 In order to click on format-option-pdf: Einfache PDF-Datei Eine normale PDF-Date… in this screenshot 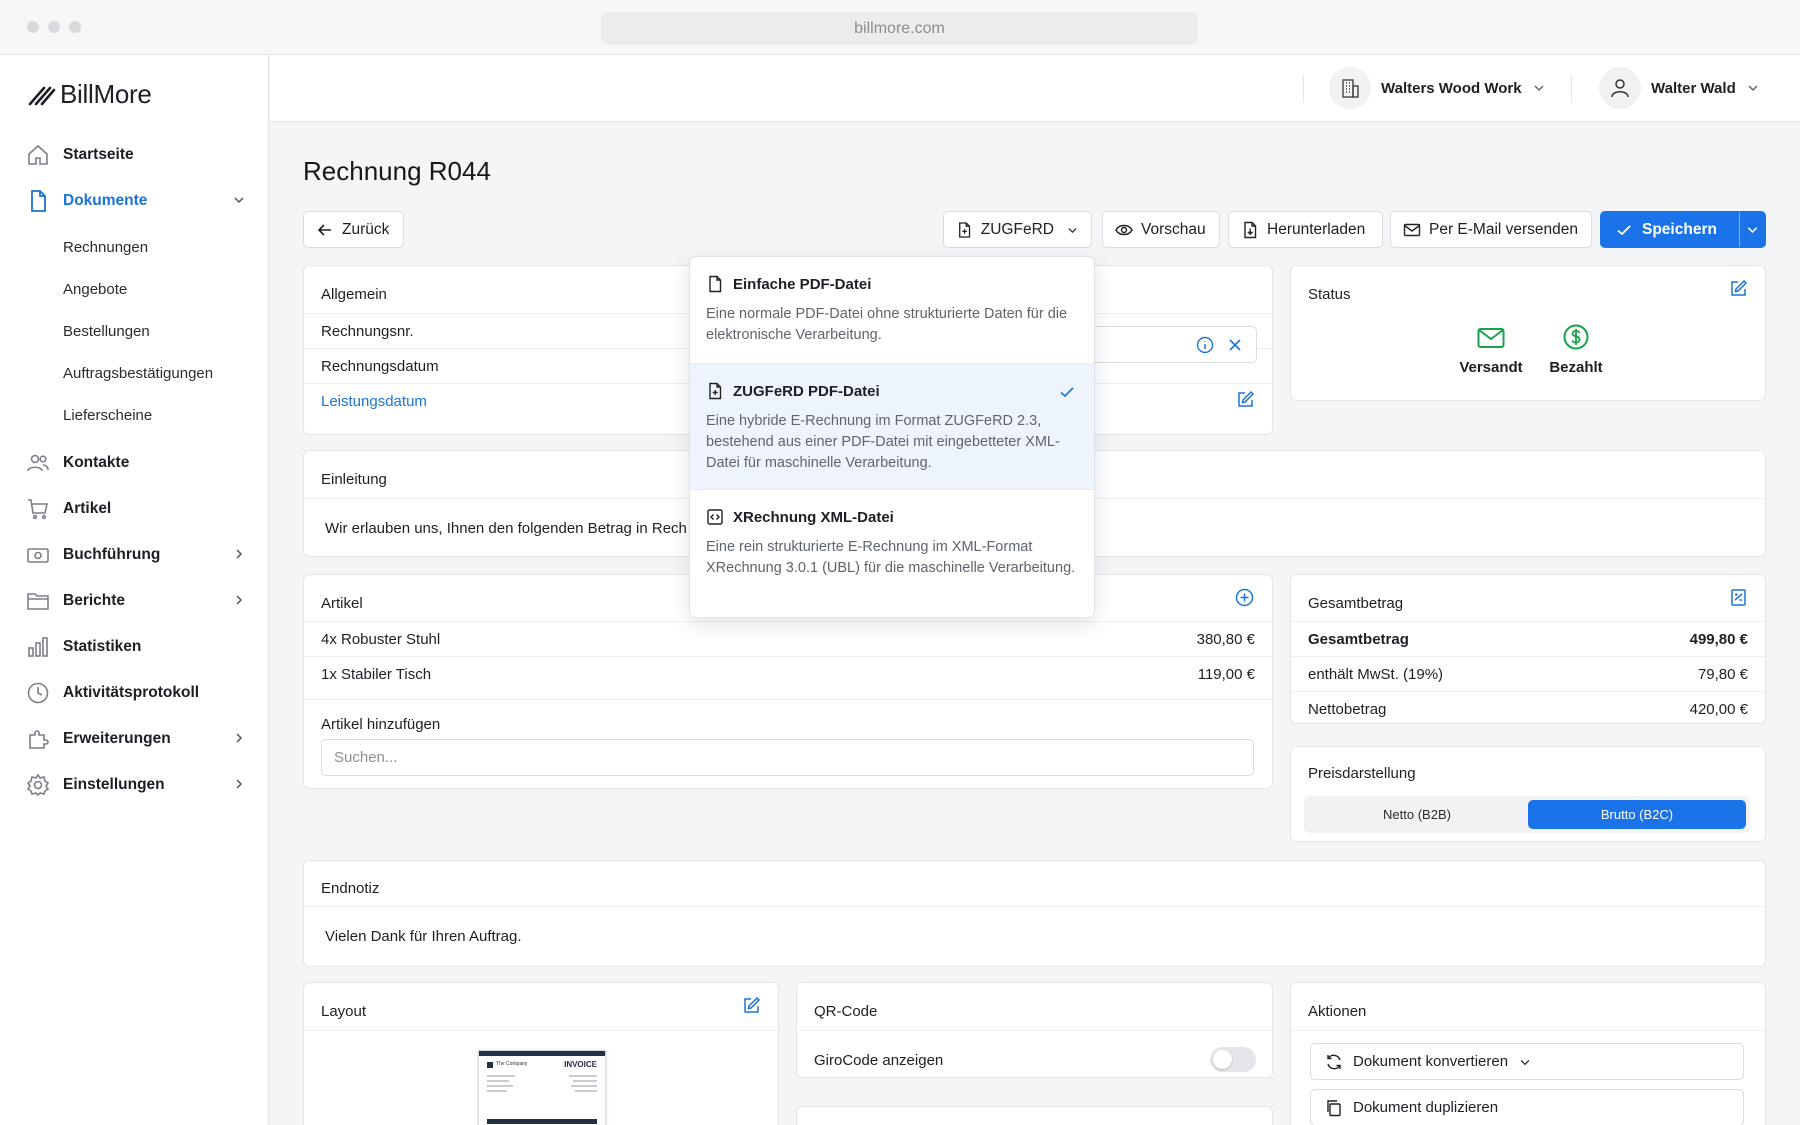, I will do `click(892, 310)`.